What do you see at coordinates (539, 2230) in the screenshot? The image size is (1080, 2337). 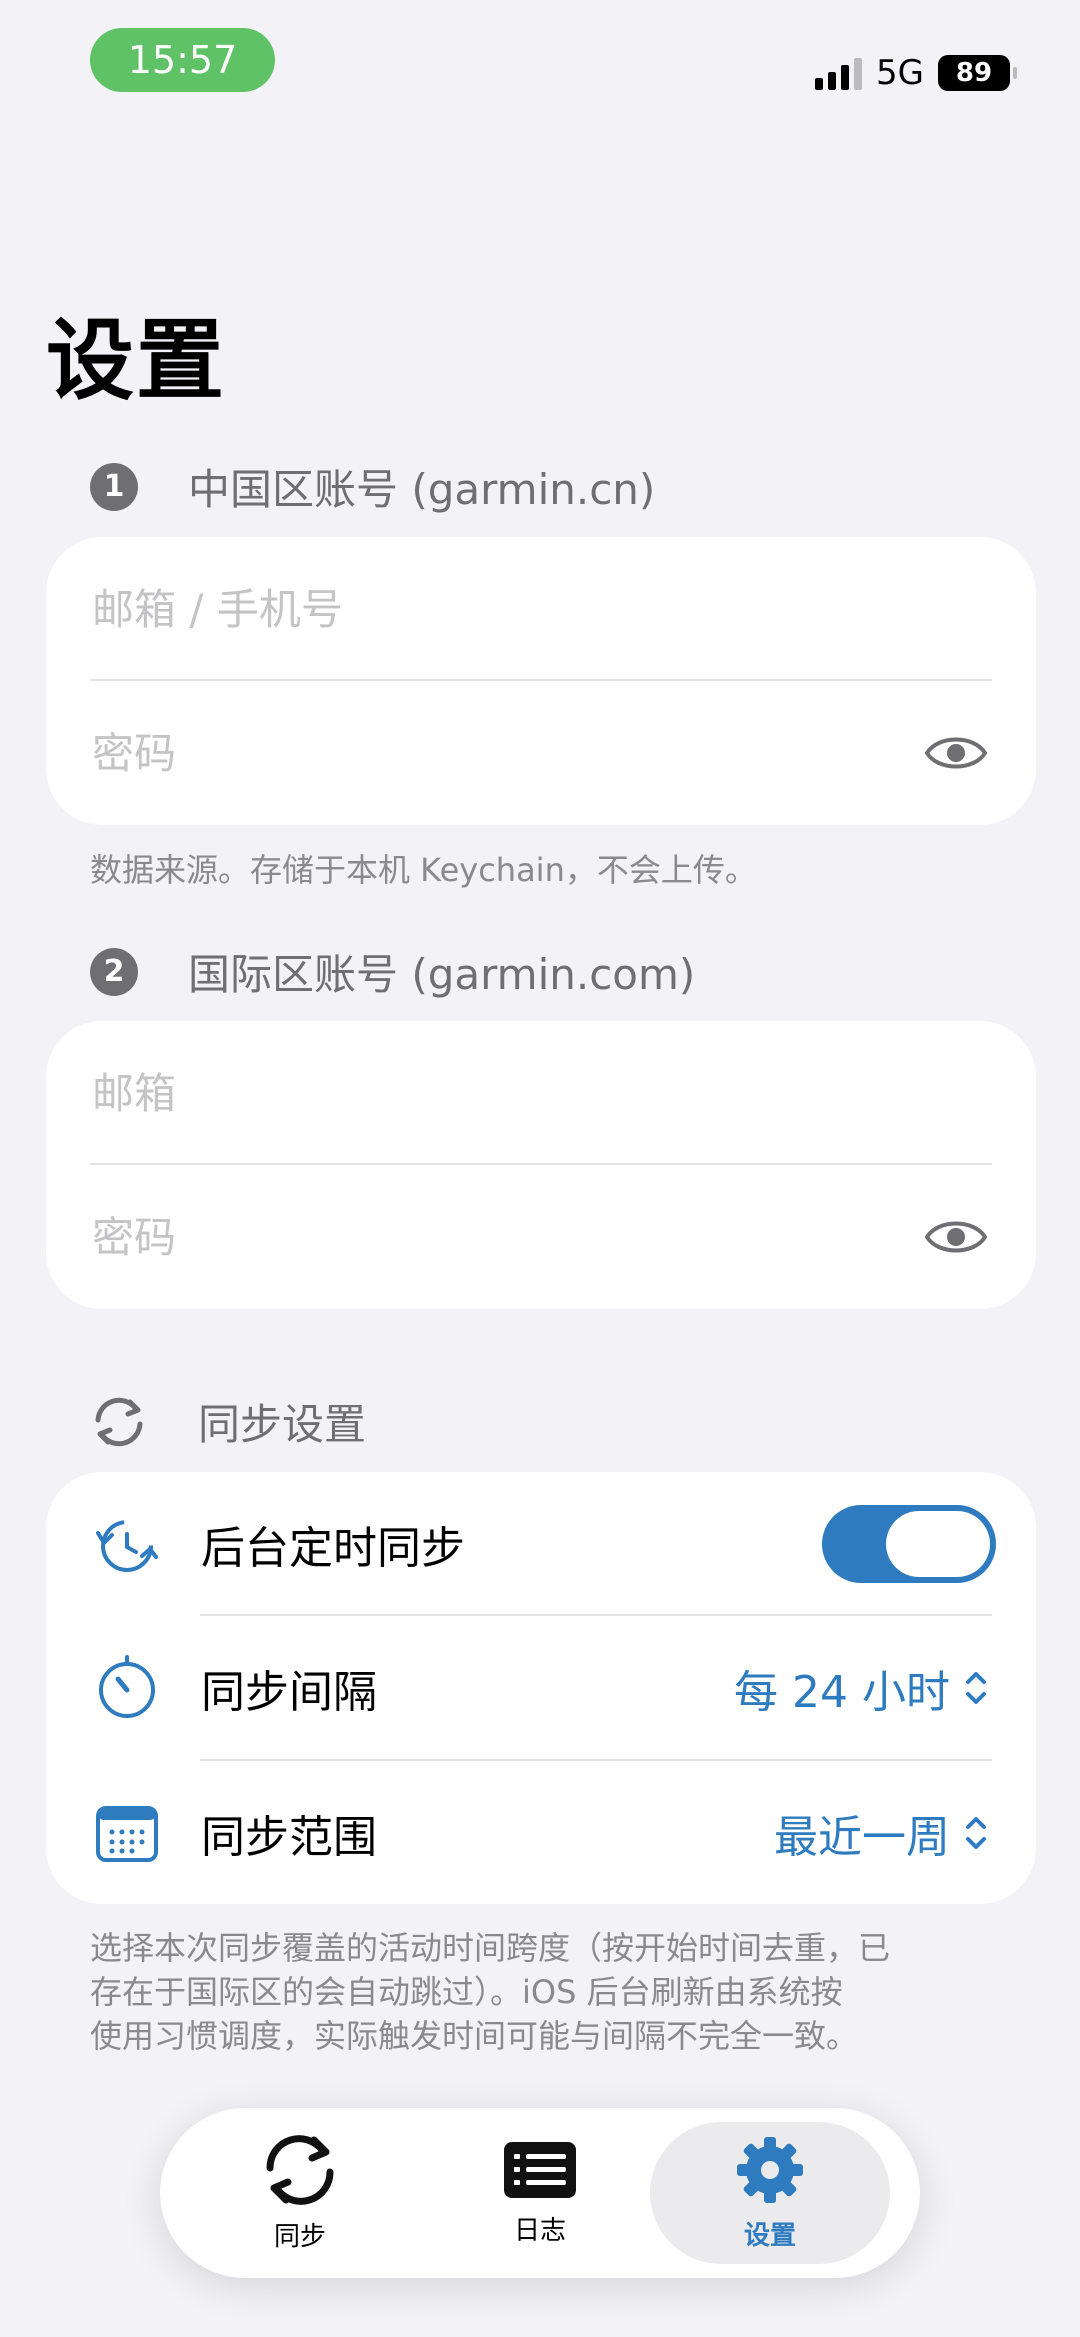 I see `tab-log-label: 日志` at bounding box center [539, 2230].